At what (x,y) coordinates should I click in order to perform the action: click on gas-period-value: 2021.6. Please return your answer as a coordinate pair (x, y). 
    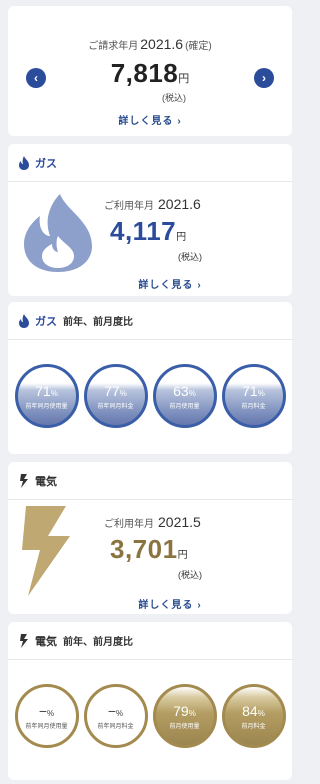
    Looking at the image, I should click on (179, 204).